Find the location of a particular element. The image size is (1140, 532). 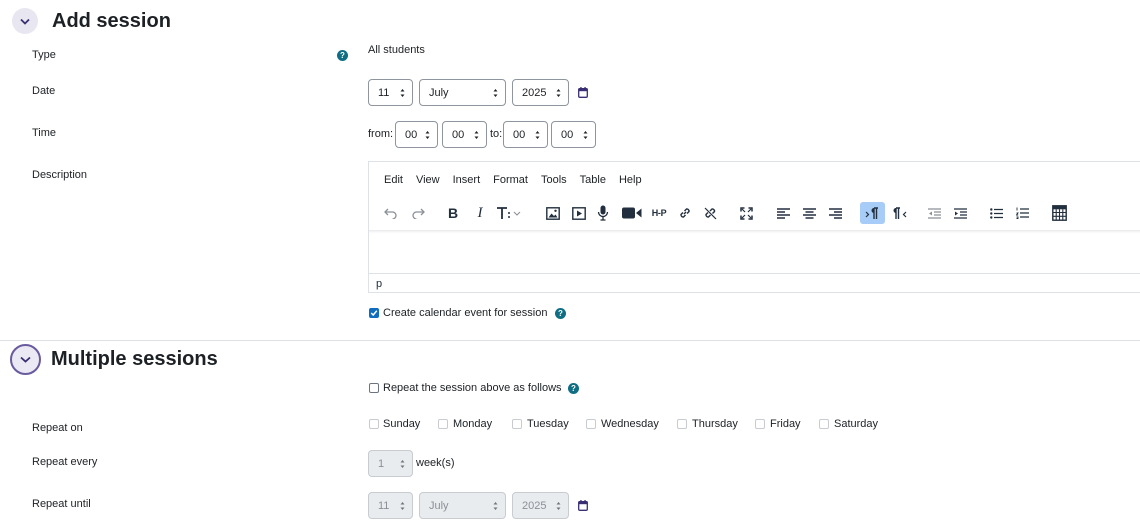

editor-menubar: Edit View Insert Format Tools Table Help is located at coordinates (519, 180).